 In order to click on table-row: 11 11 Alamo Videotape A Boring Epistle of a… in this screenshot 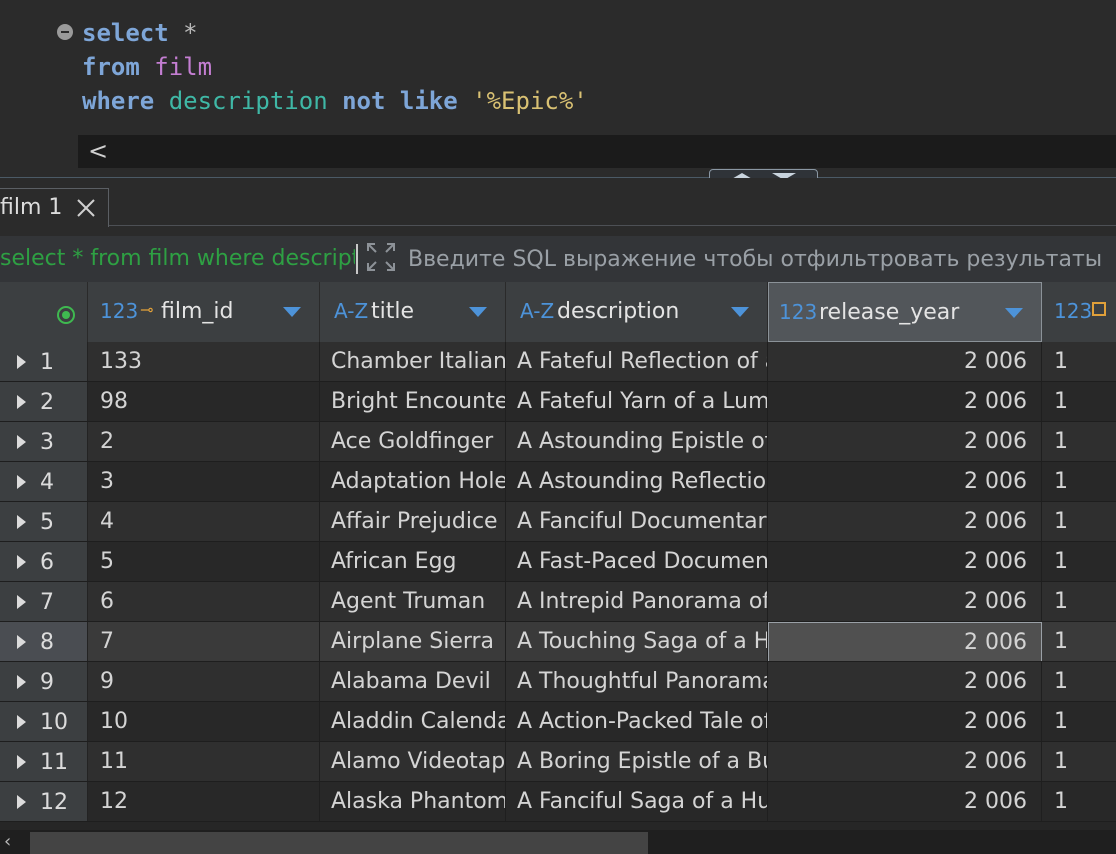, I will do `click(558, 762)`.